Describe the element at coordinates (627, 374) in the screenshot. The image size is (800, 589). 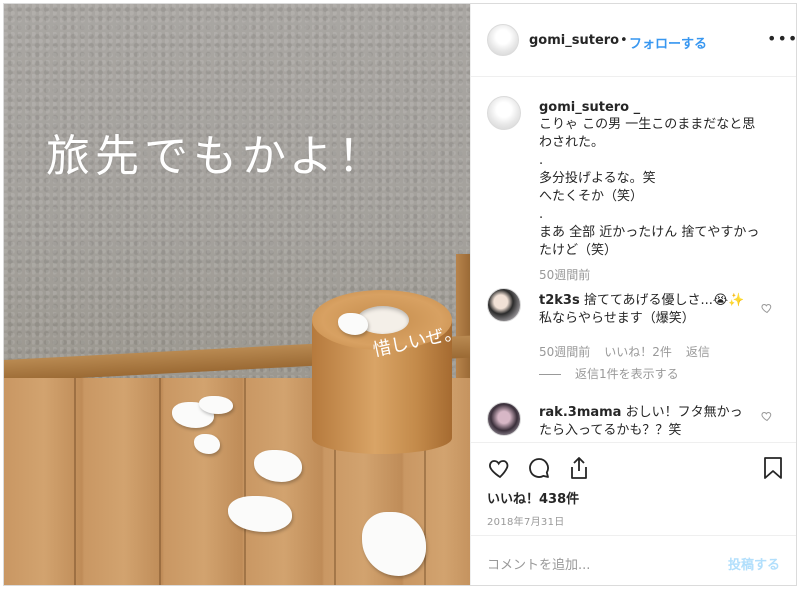
I see `view-replies-label: 返信1件を表示する` at that location.